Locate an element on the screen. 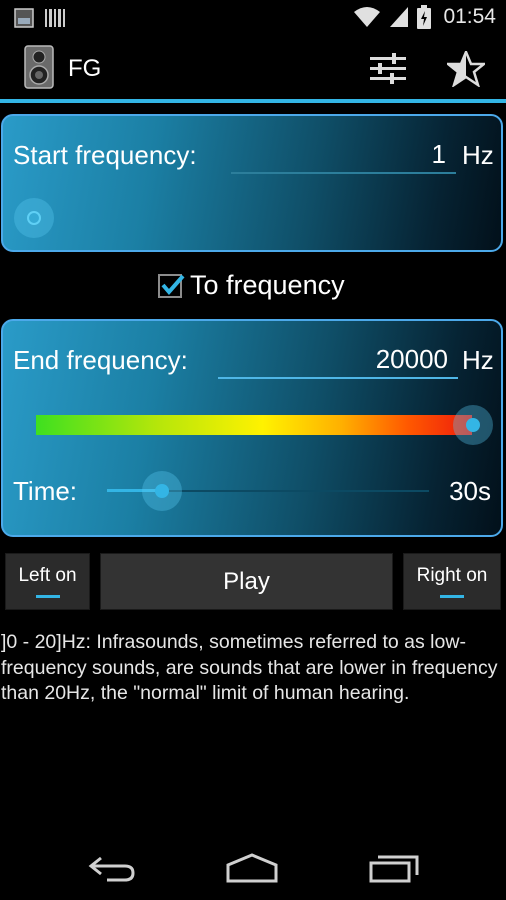 The height and width of the screenshot is (900, 506). back-button is located at coordinates (112, 868).